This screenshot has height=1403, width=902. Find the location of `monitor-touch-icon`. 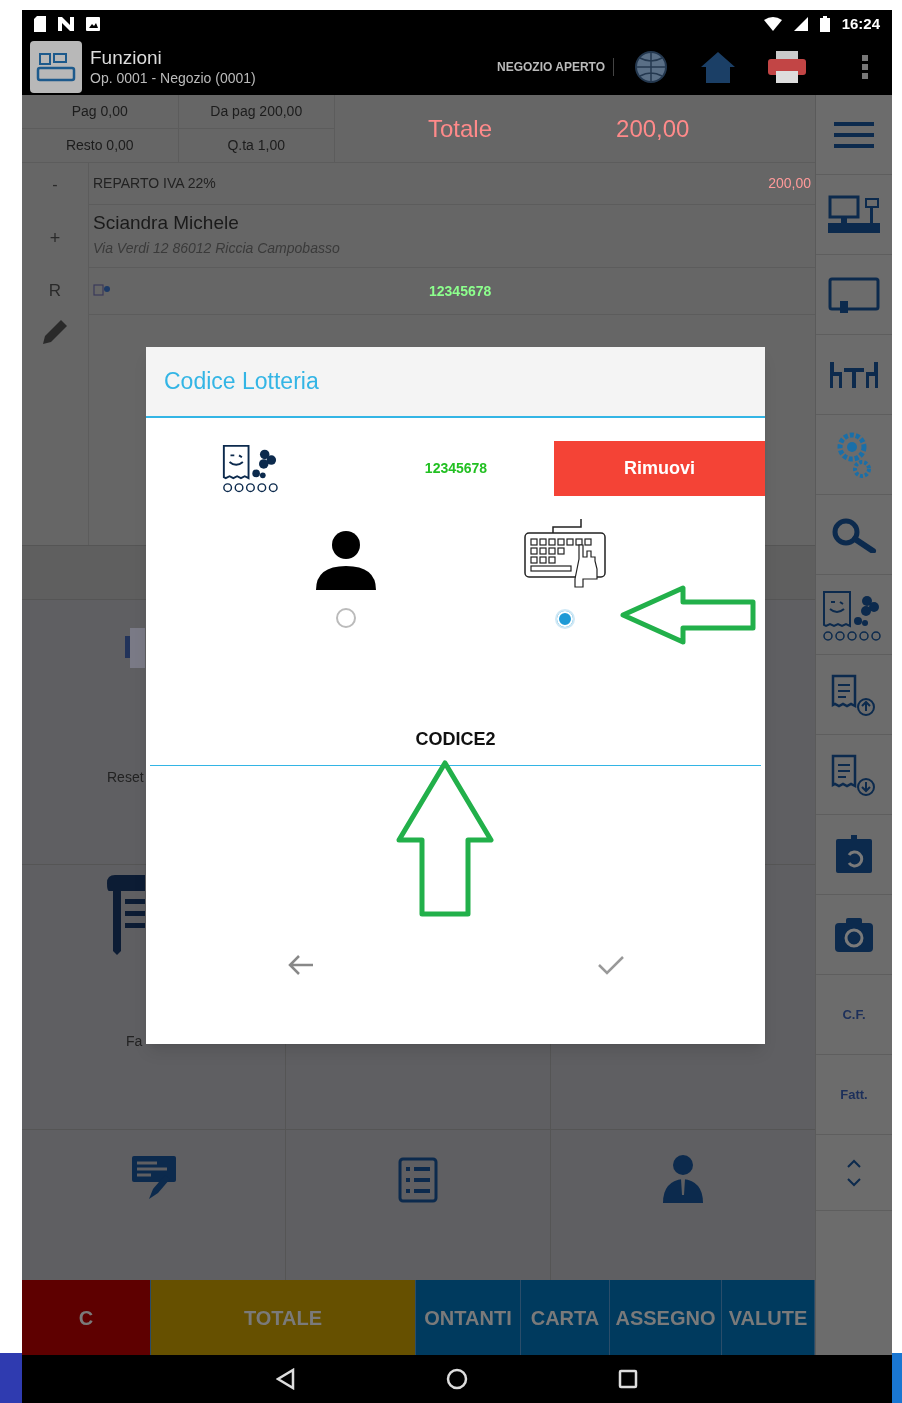

monitor-touch-icon is located at coordinates (854, 294).